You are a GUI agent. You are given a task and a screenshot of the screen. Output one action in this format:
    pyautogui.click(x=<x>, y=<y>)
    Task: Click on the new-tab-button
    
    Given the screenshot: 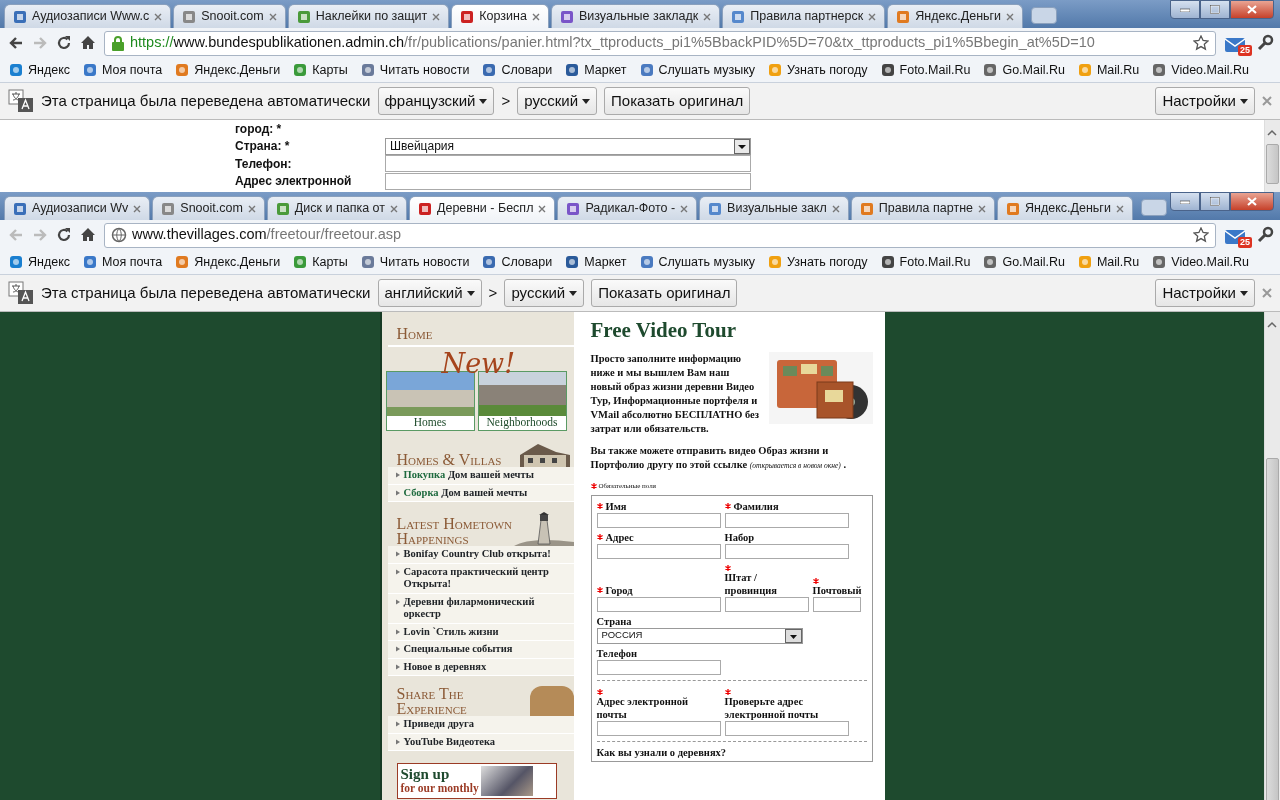 What is the action you would take?
    pyautogui.click(x=1044, y=15)
    